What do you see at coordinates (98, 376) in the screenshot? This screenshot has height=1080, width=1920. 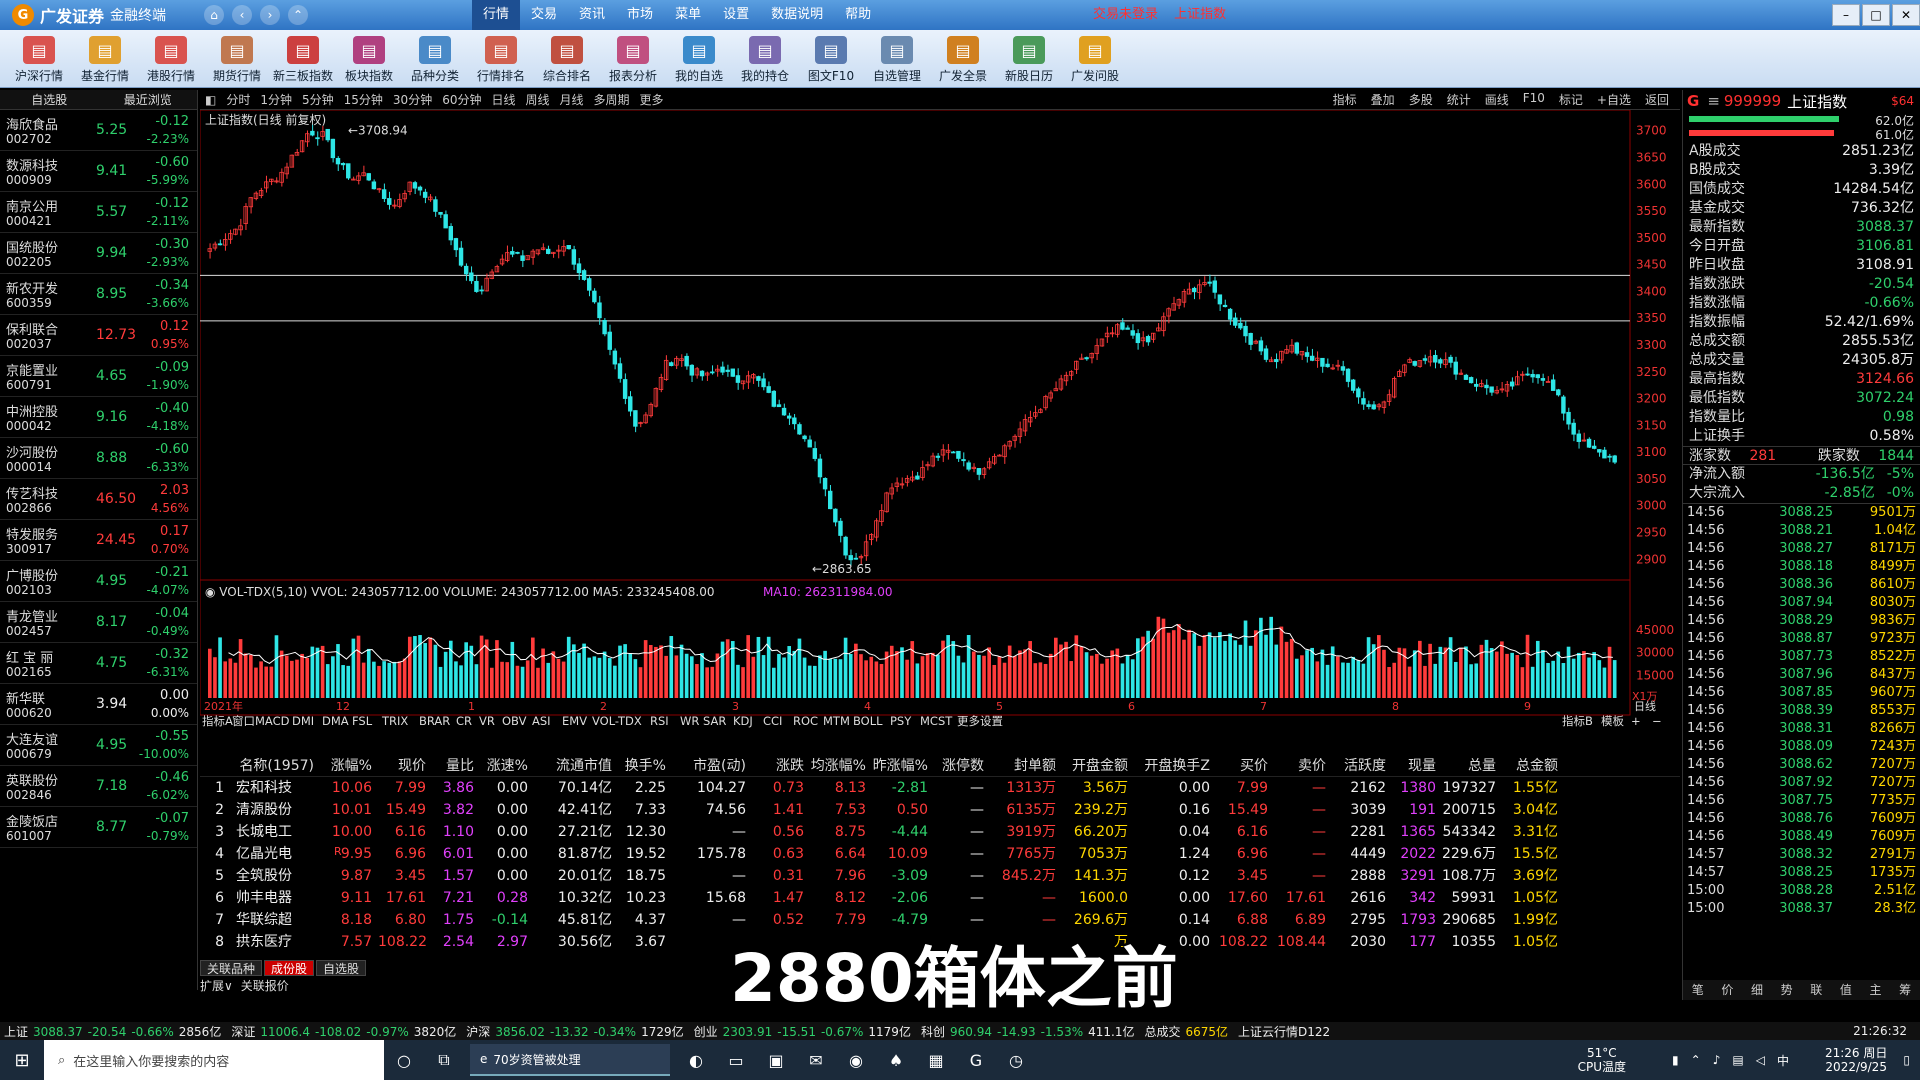 I see `watchlist-item: 京能置业 600791 4.65 -0.09 -1.90%` at bounding box center [98, 376].